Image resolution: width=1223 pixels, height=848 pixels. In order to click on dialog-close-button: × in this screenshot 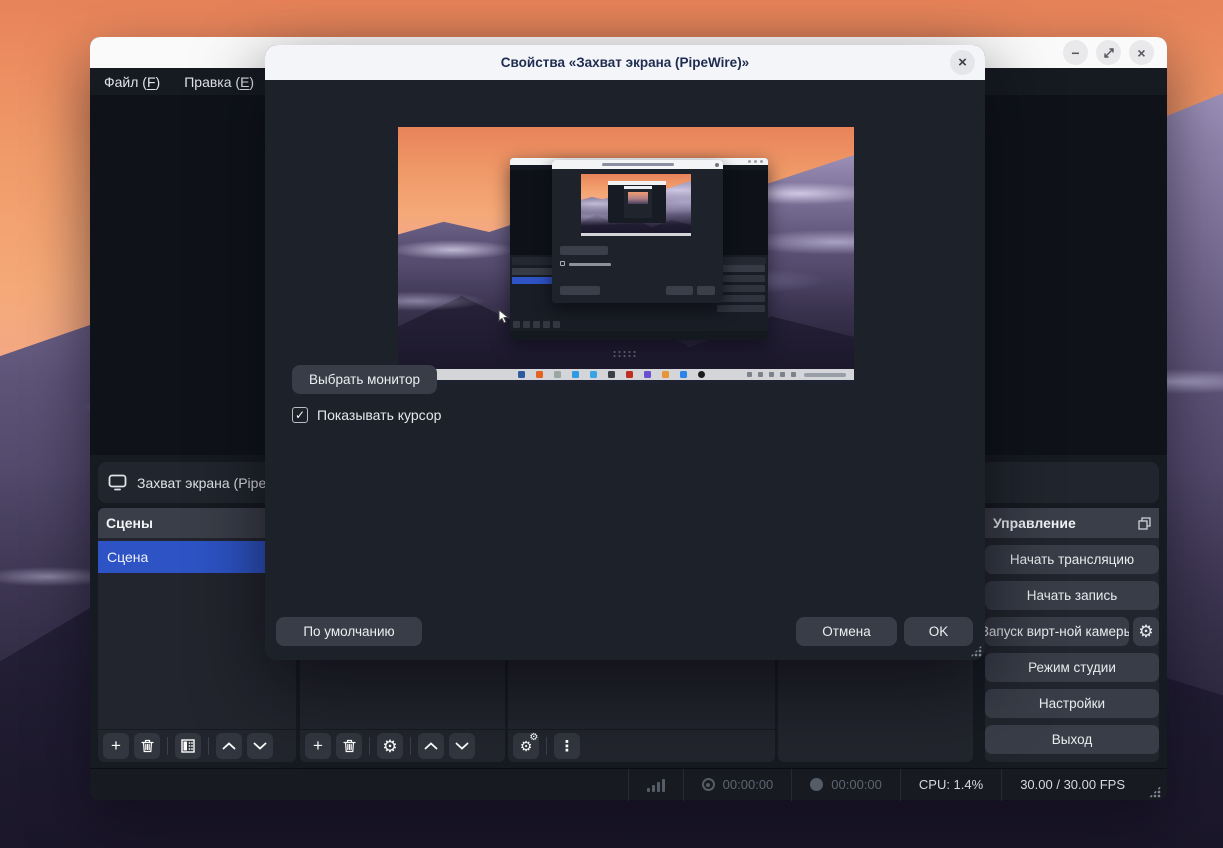, I will do `click(962, 62)`.